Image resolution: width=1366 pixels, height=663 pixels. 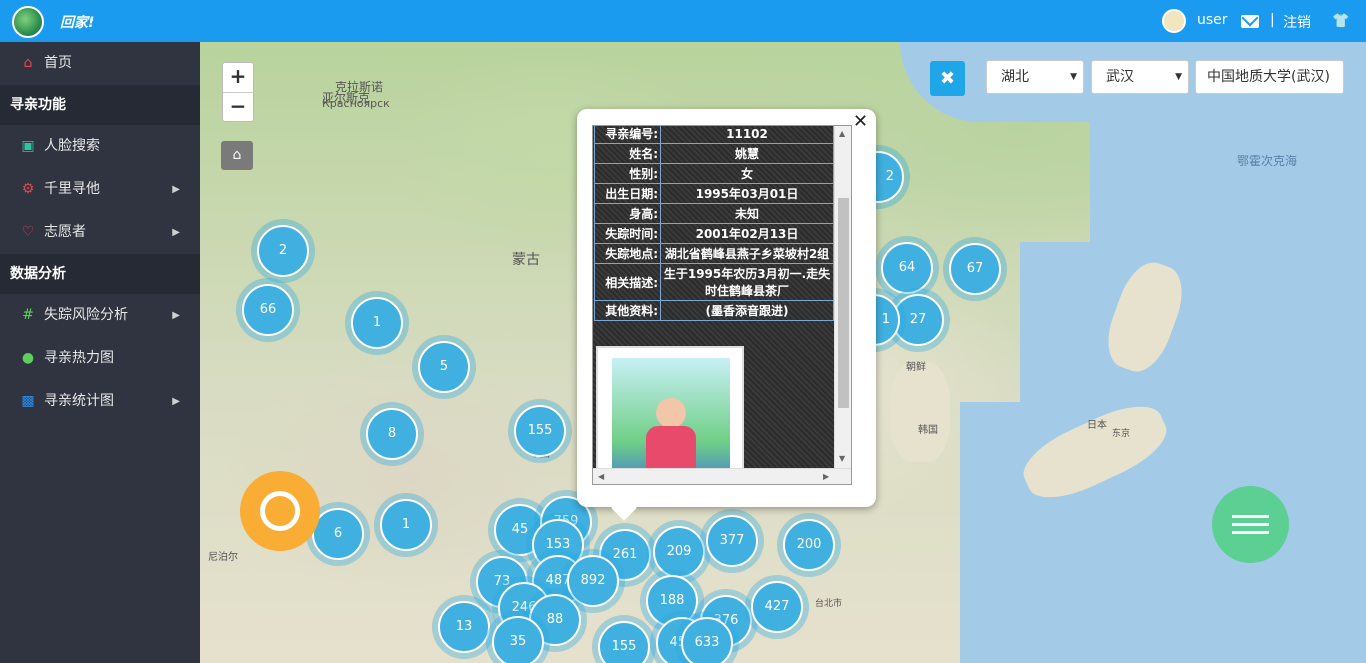 What do you see at coordinates (238, 77) in the screenshot?
I see `zoom-in-button: +` at bounding box center [238, 77].